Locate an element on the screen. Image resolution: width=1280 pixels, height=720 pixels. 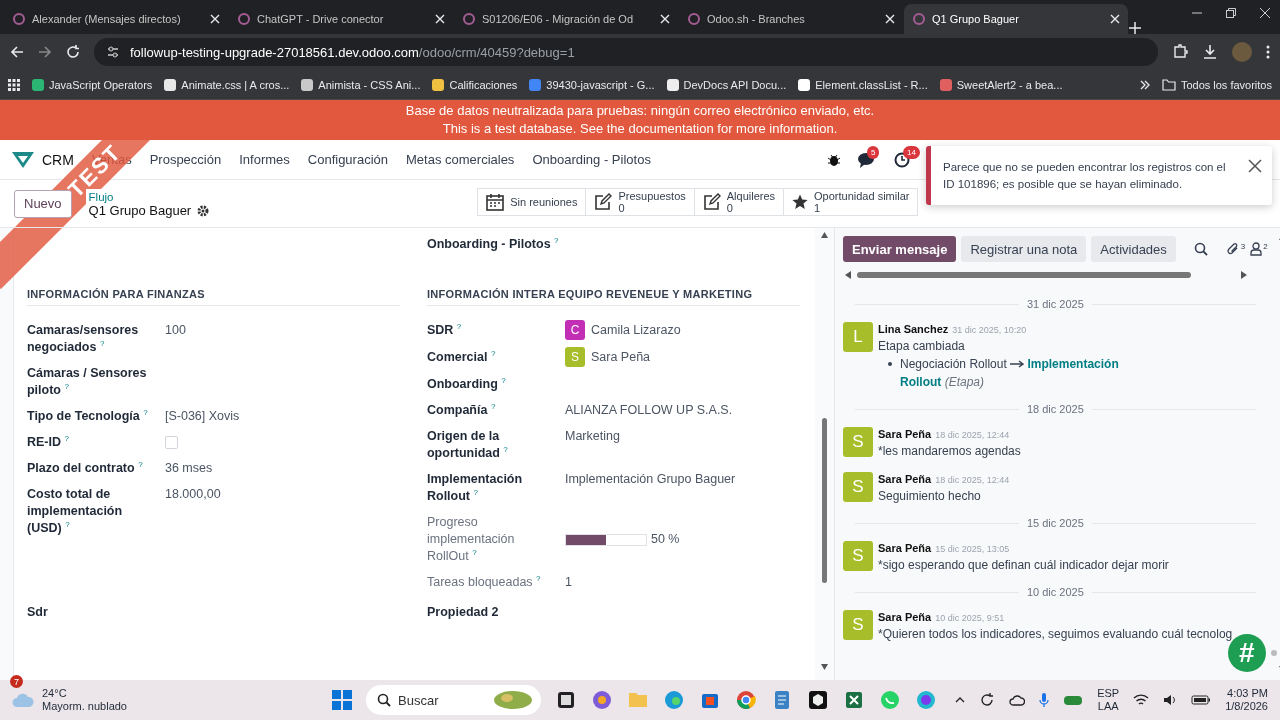
bookmark: Calificaciones is located at coordinates (475, 84).